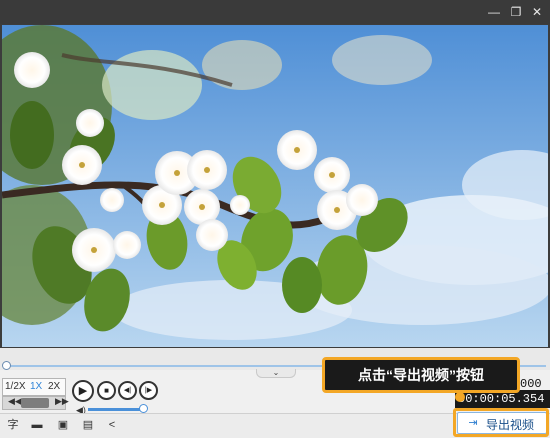 Image resolution: width=550 pixels, height=438 pixels. Describe the element at coordinates (531, 384) in the screenshot. I see `total-time-readout: 000` at that location.